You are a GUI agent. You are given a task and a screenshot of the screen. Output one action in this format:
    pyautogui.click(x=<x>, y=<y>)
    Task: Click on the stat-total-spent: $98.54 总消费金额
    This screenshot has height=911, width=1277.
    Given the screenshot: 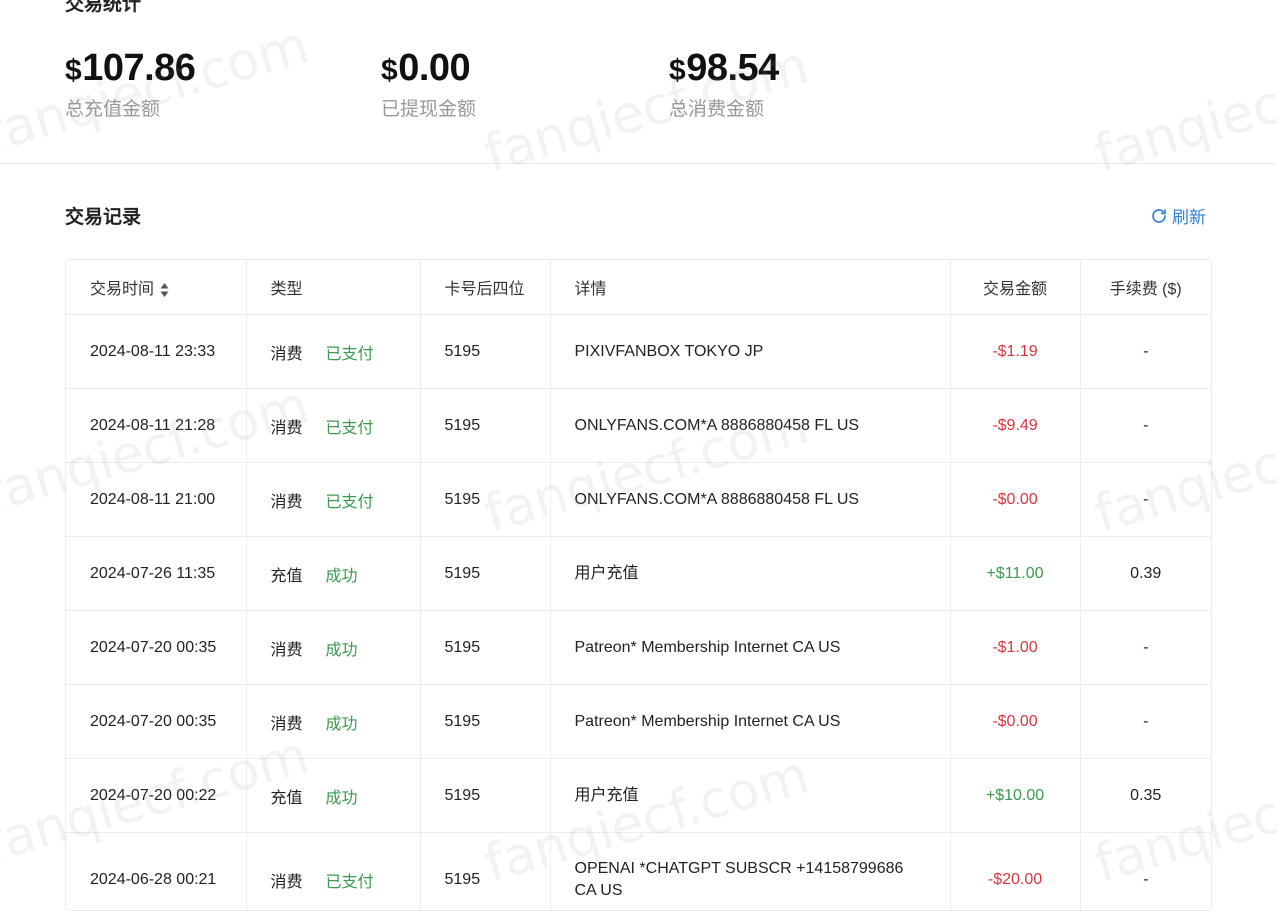 What is the action you would take?
    pyautogui.click(x=724, y=83)
    